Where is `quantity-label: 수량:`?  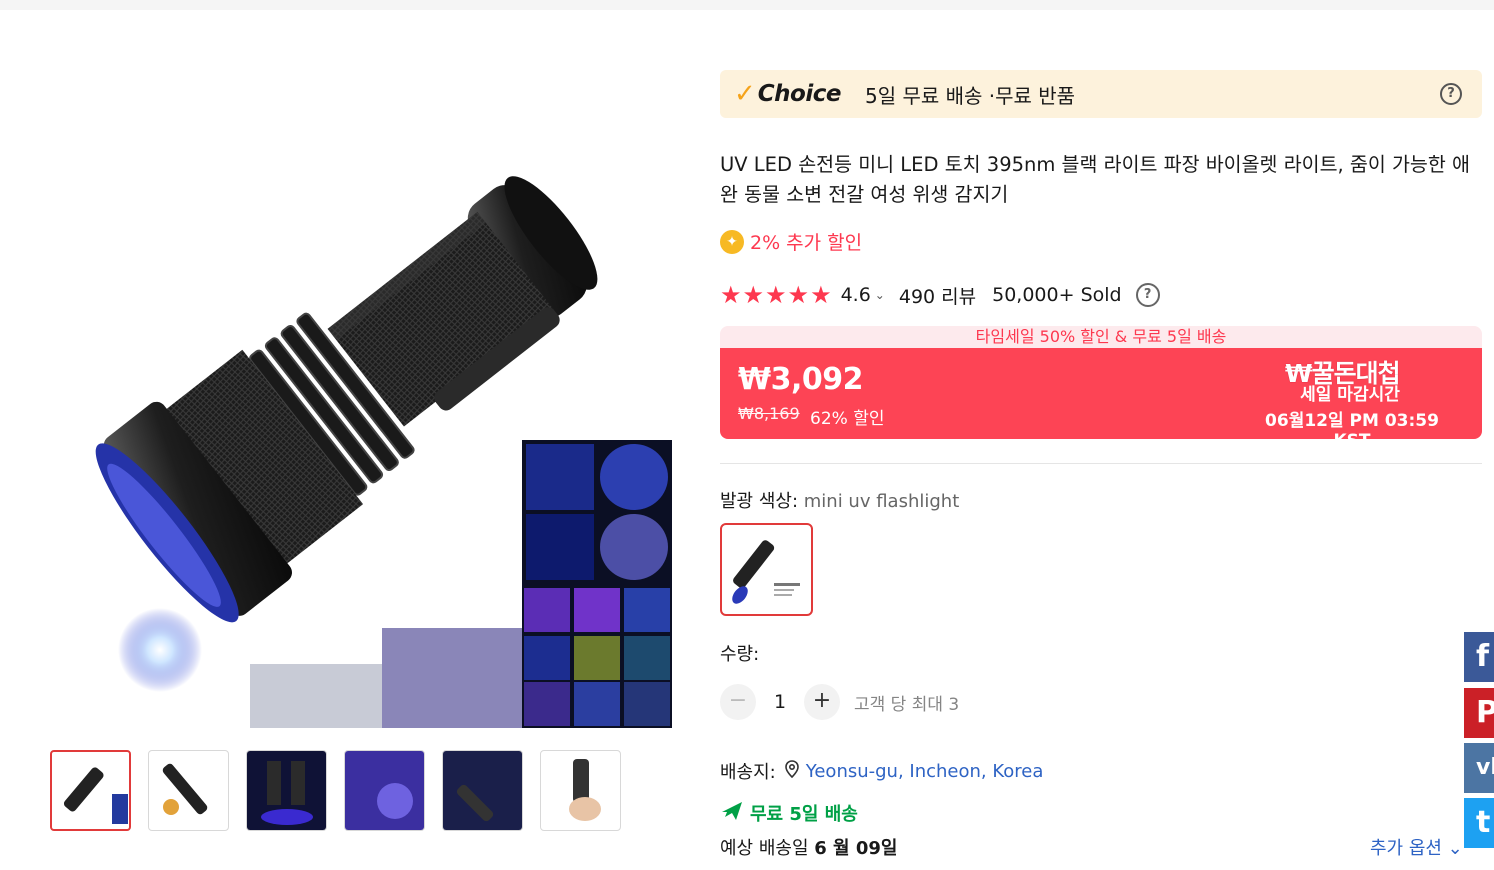 quantity-label: 수량: is located at coordinates (740, 654).